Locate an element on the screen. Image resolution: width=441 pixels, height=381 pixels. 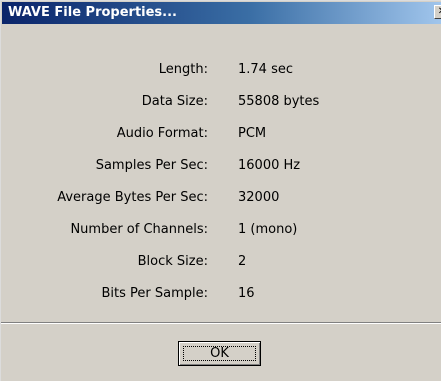
title-bar: WAVE File Properties... ✕ is located at coordinates (221, 13).